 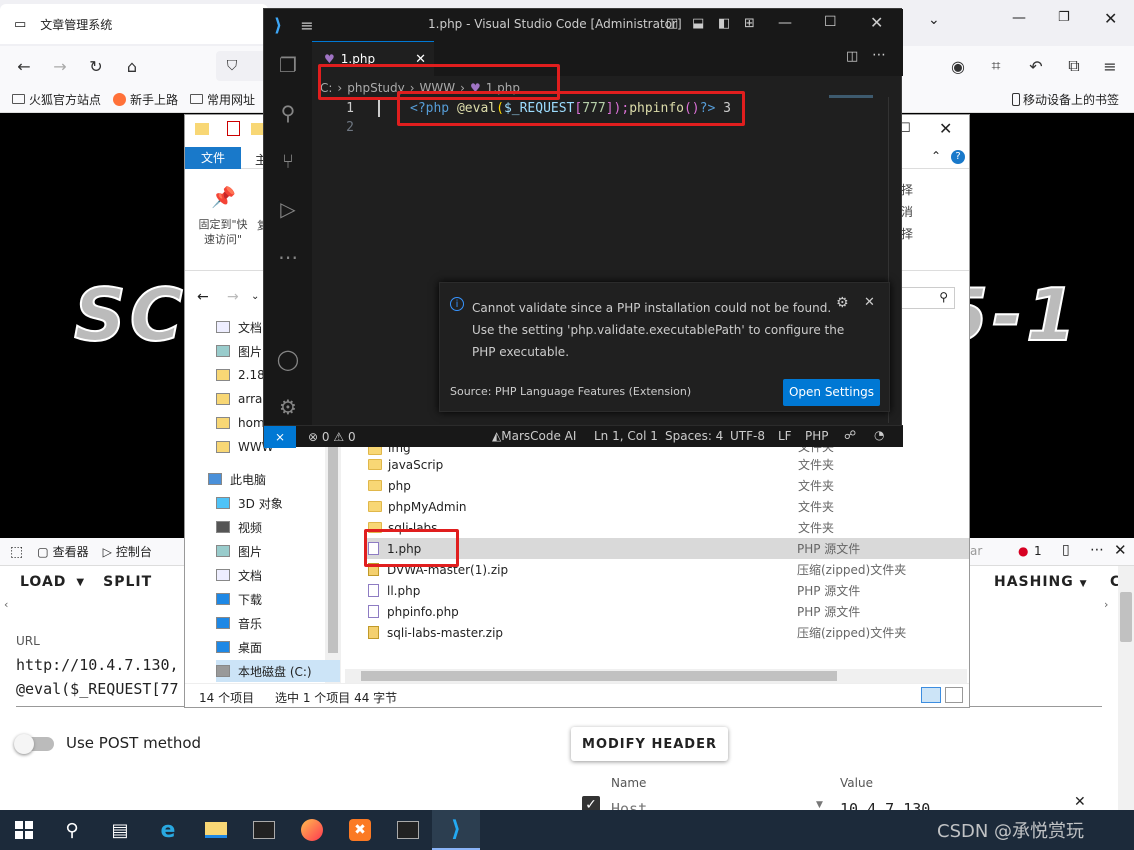 What do you see at coordinates (80, 582) in the screenshot?
I see `load-dropdown-icon: ▼` at bounding box center [80, 582].